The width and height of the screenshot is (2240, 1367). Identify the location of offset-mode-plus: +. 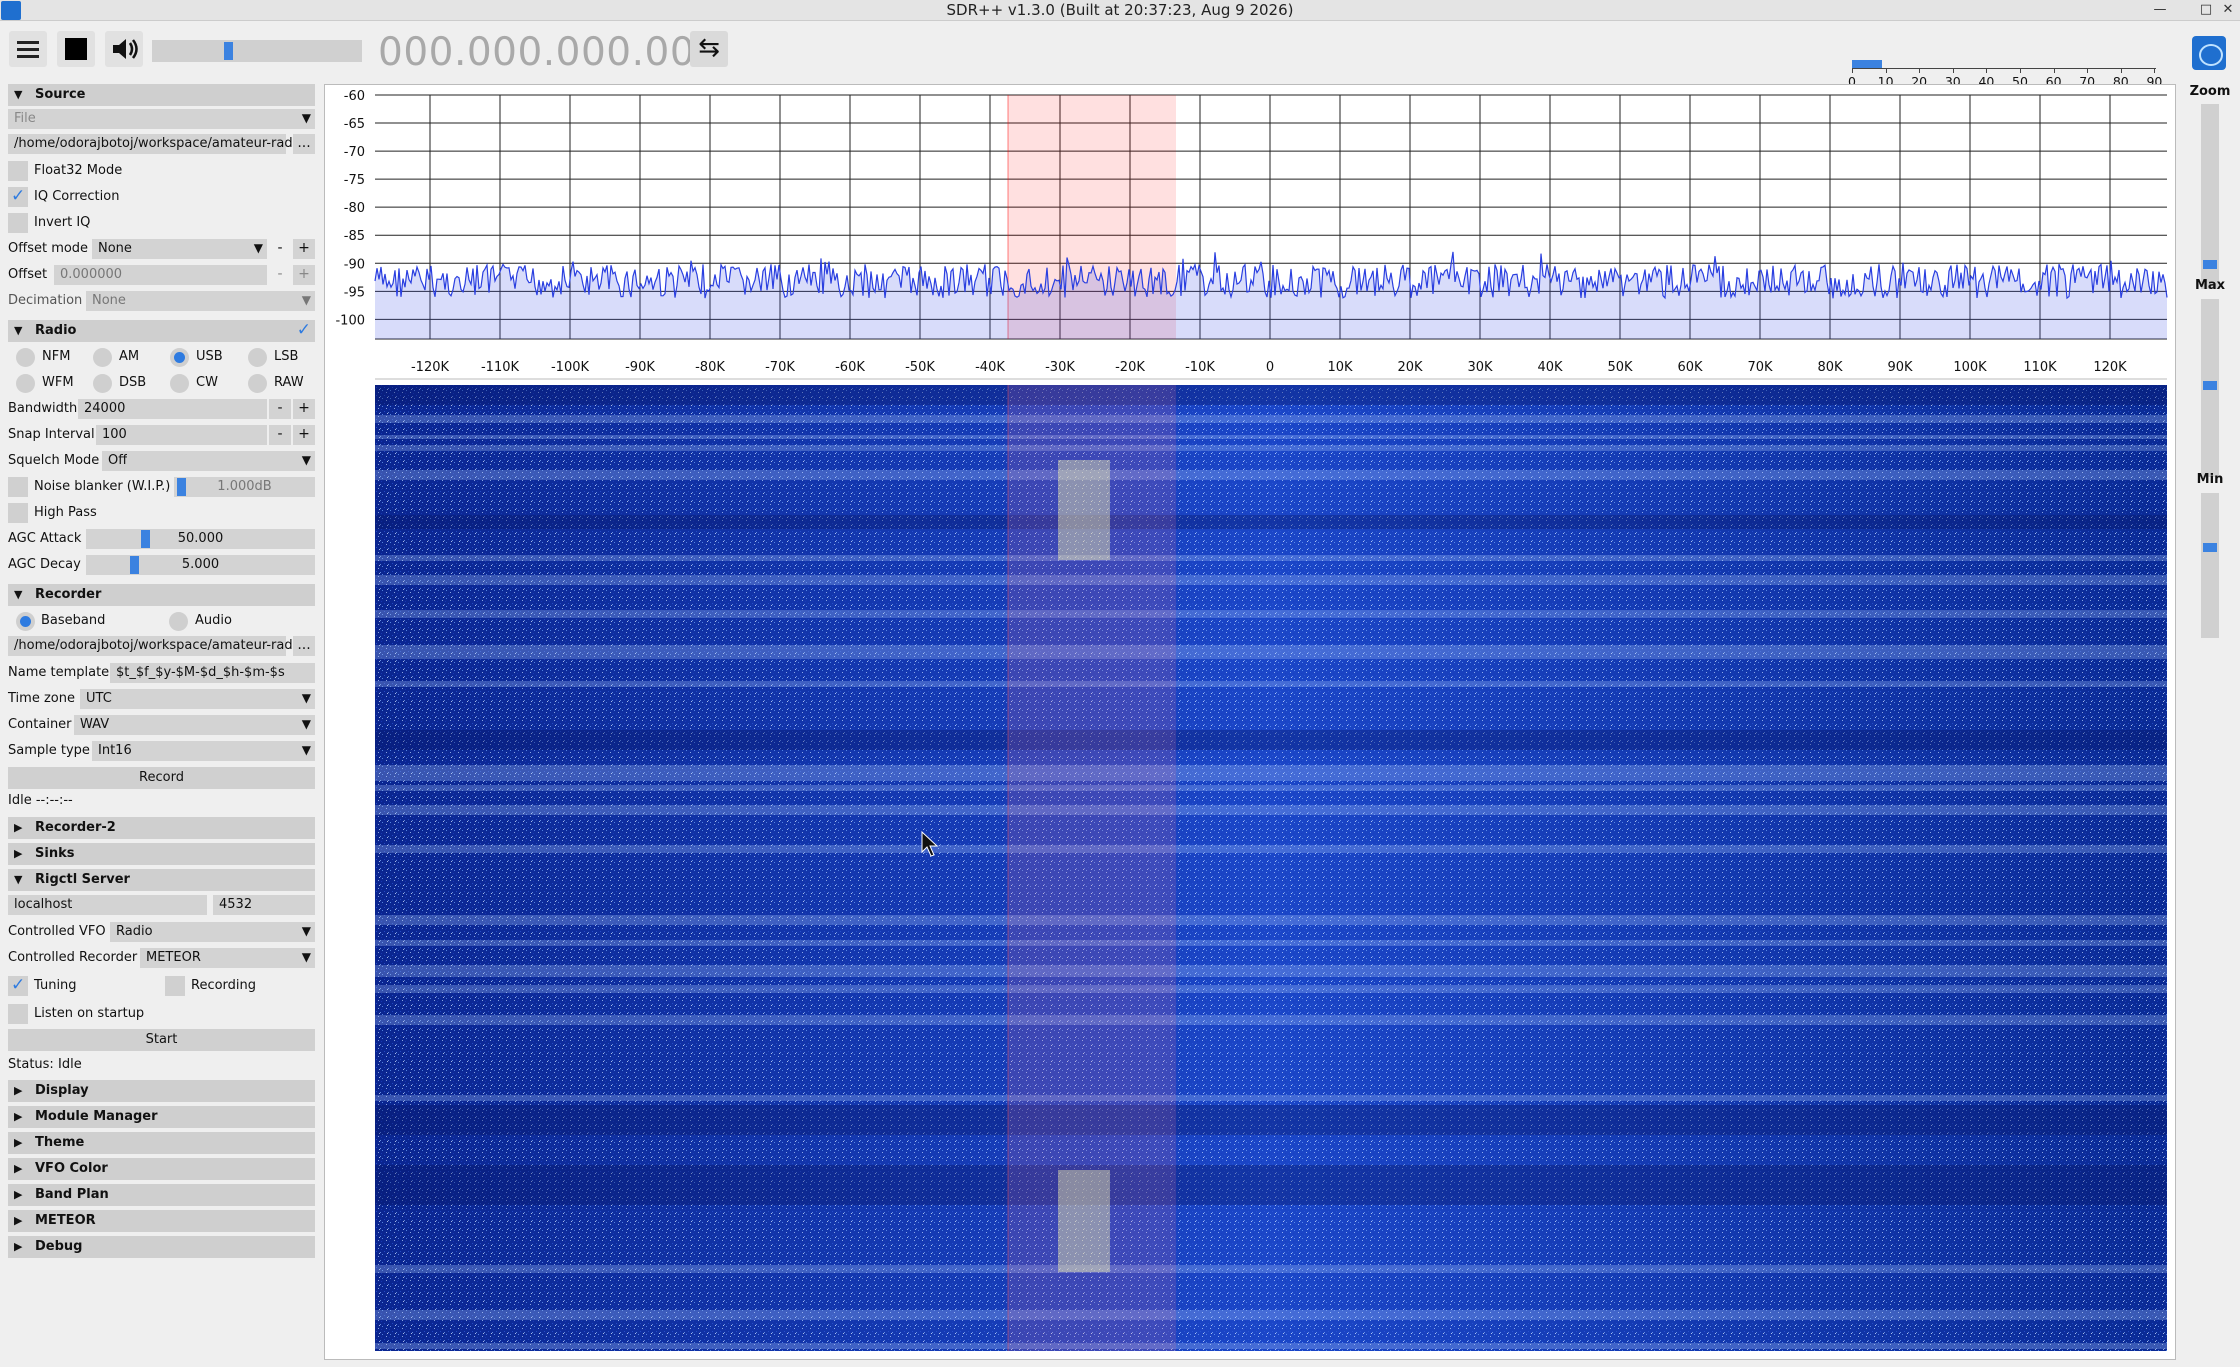
(304, 249).